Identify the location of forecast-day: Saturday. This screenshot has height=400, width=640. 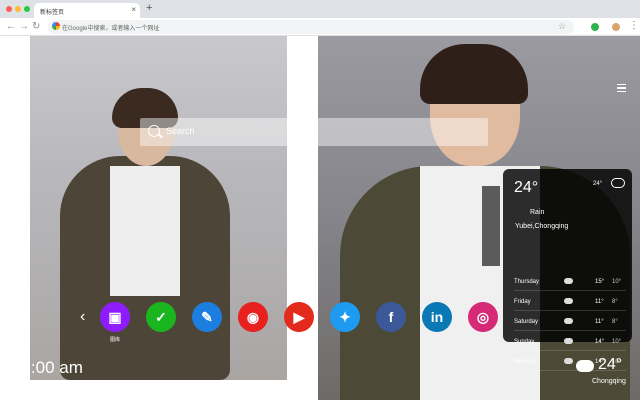
(526, 322).